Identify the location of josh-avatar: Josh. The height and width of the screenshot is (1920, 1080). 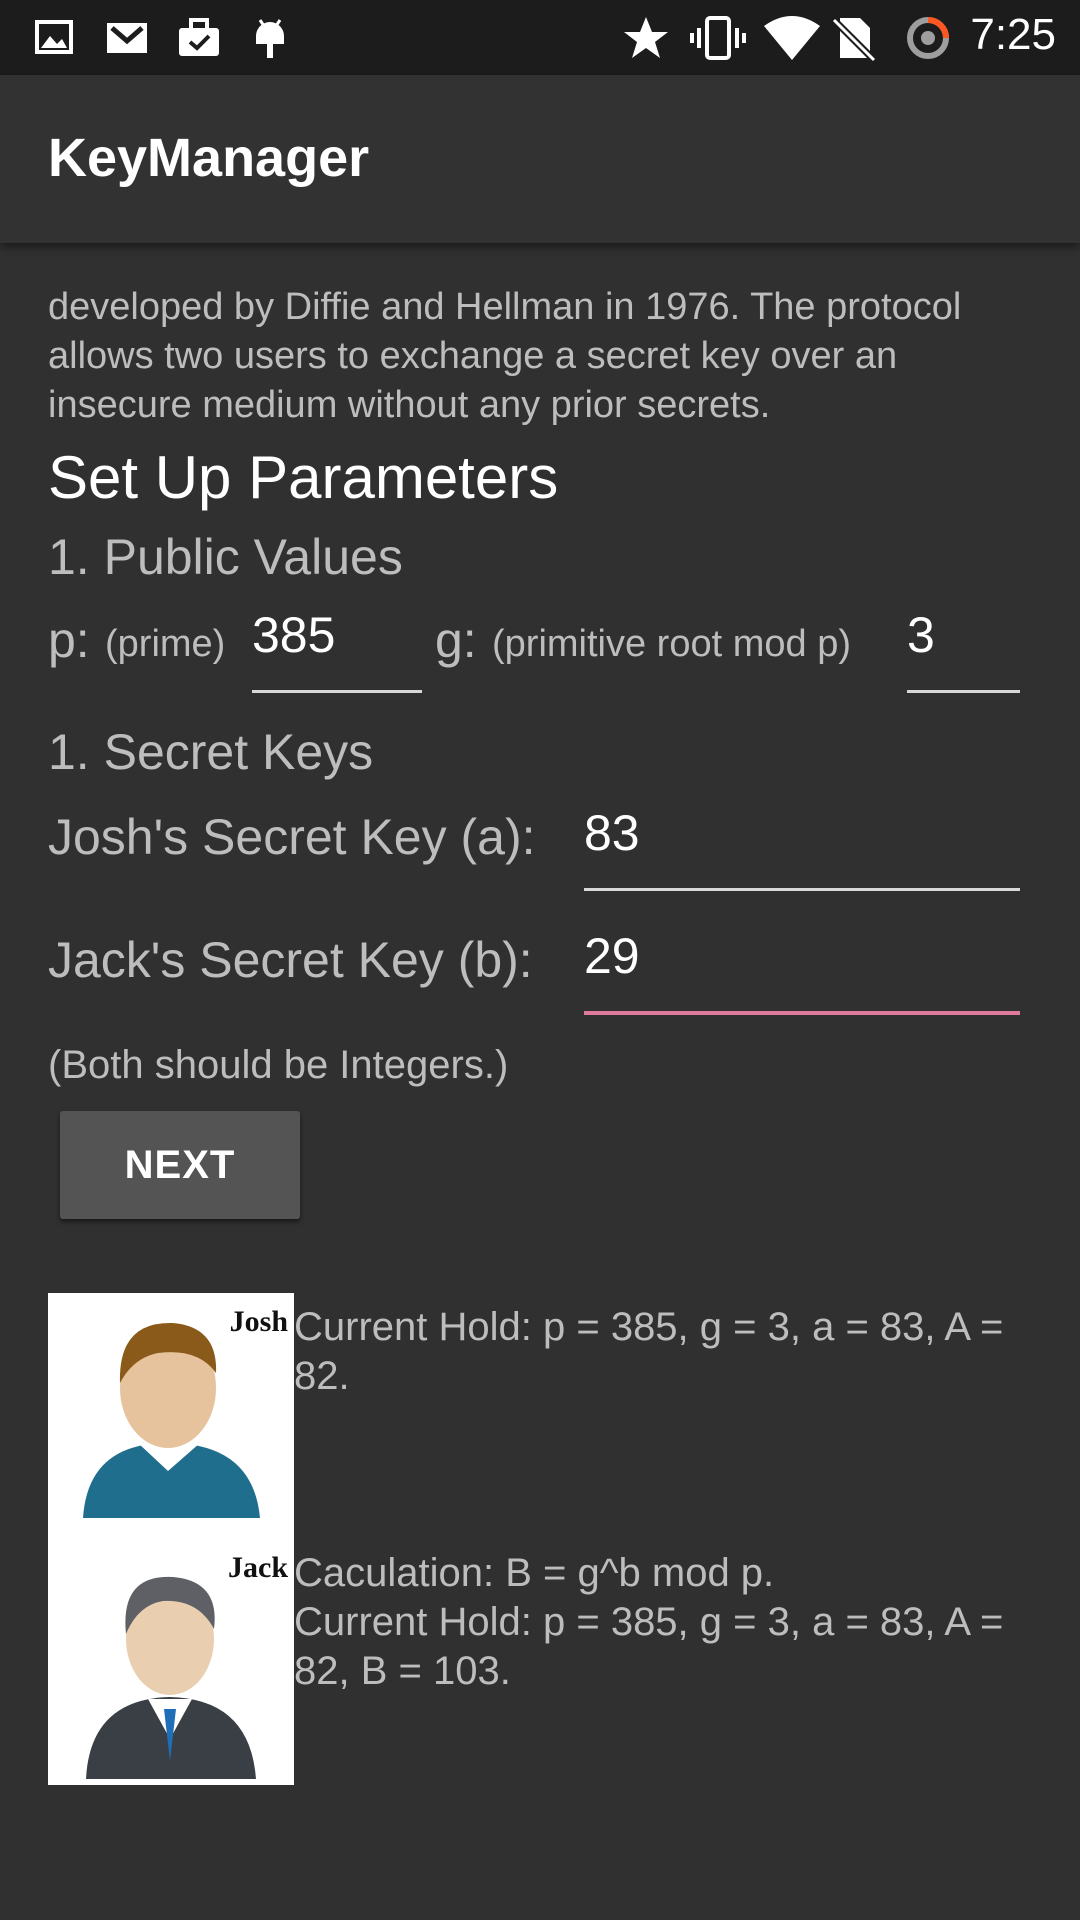
(171, 1416).